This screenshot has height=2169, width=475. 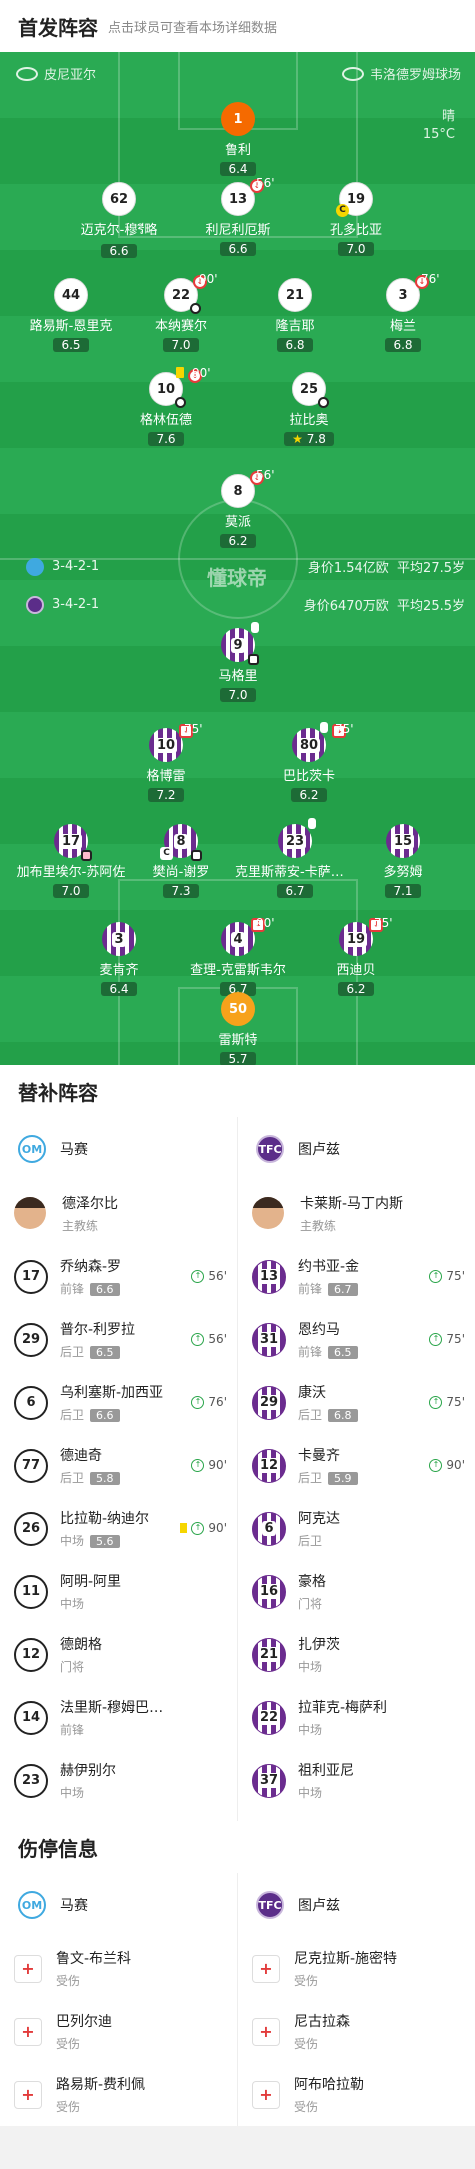 I want to click on sub-row: 77 德迪奇 后卫 5.8 ↑ 90', so click(x=118, y=1465).